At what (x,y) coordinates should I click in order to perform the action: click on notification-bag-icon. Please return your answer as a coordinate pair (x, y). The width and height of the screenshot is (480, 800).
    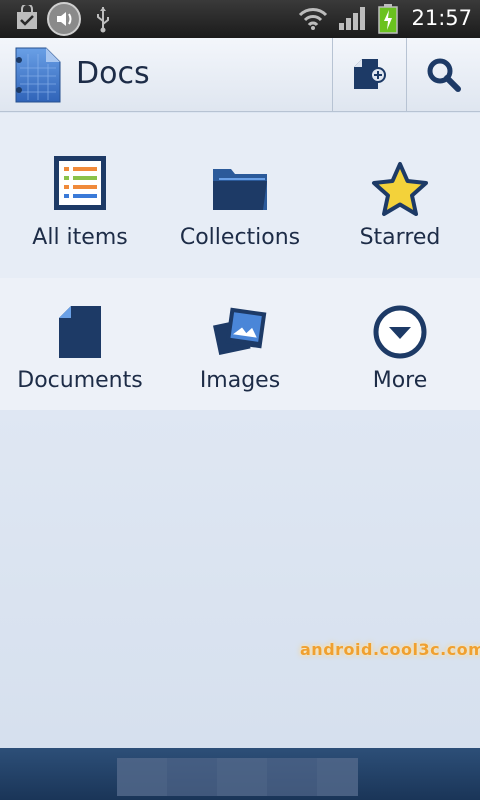
    Looking at the image, I should click on (27, 17).